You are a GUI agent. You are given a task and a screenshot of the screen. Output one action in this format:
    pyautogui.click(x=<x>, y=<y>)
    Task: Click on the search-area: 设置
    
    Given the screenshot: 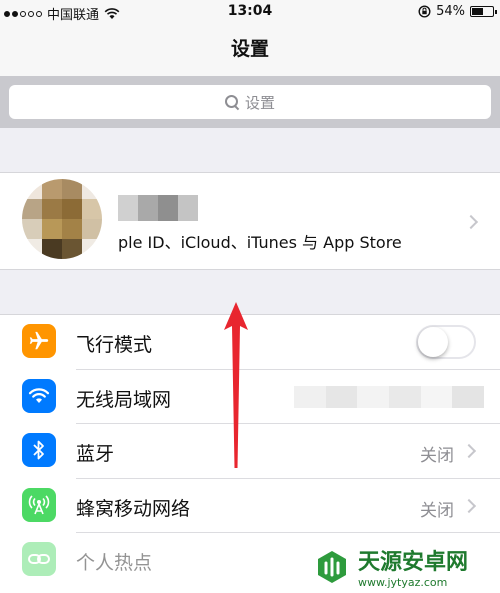 What is the action you would take?
    pyautogui.click(x=250, y=102)
    